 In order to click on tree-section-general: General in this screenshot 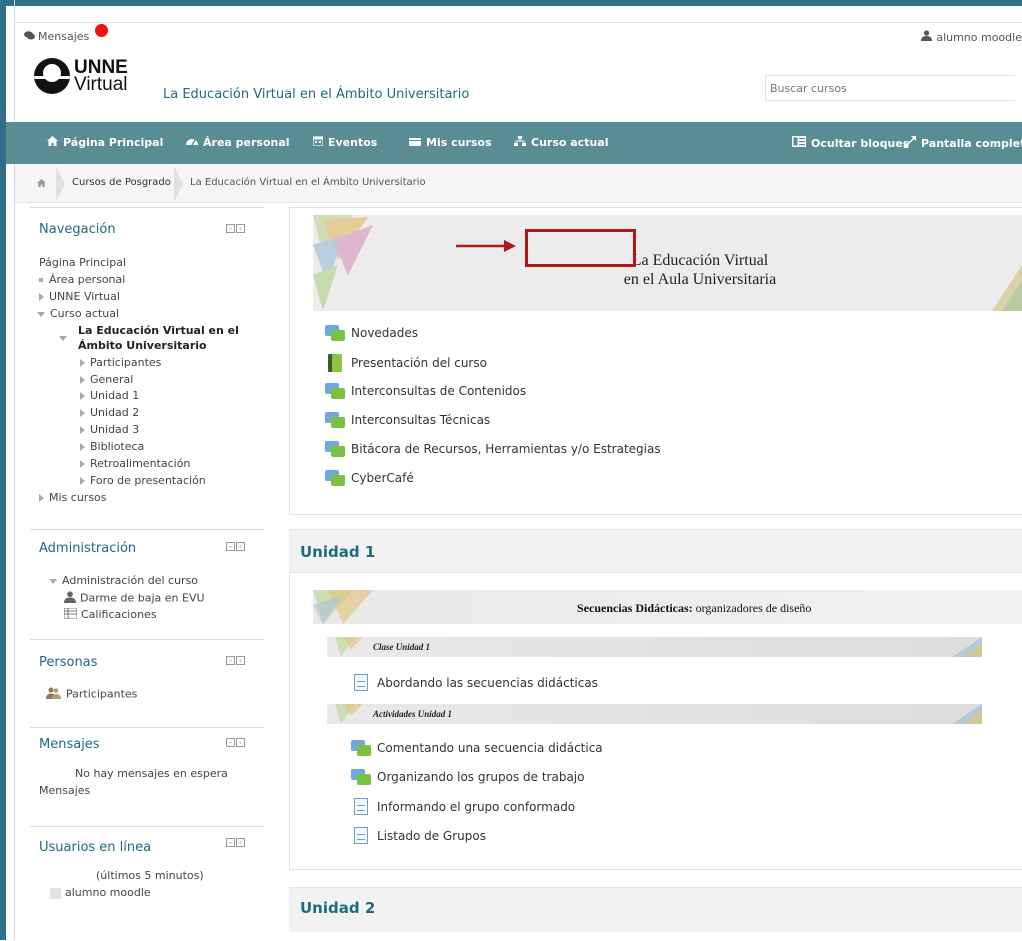, I will do `click(106, 379)`.